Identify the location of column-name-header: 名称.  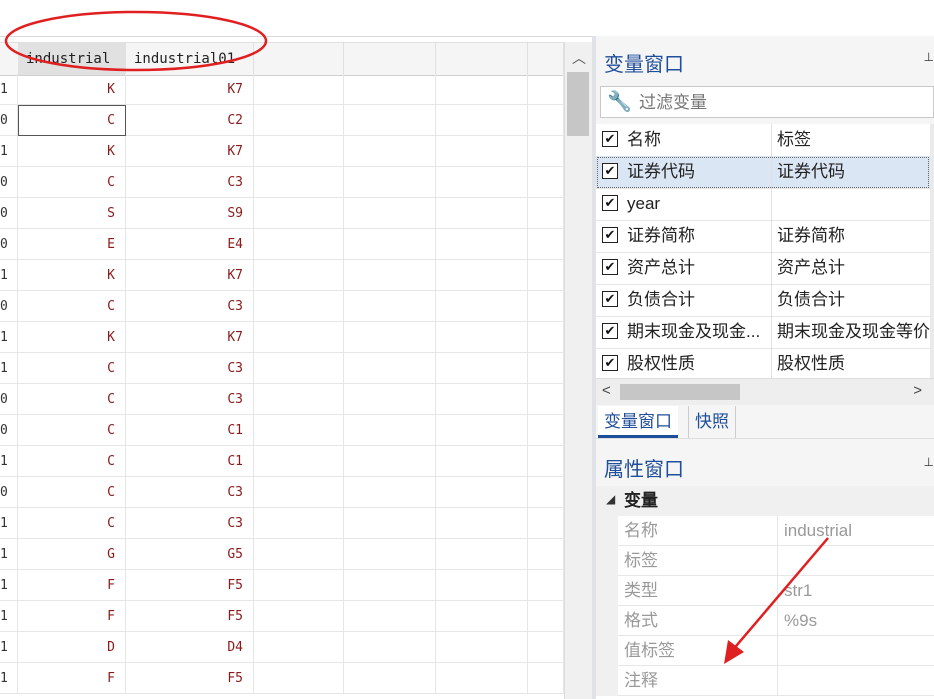
(699, 140).